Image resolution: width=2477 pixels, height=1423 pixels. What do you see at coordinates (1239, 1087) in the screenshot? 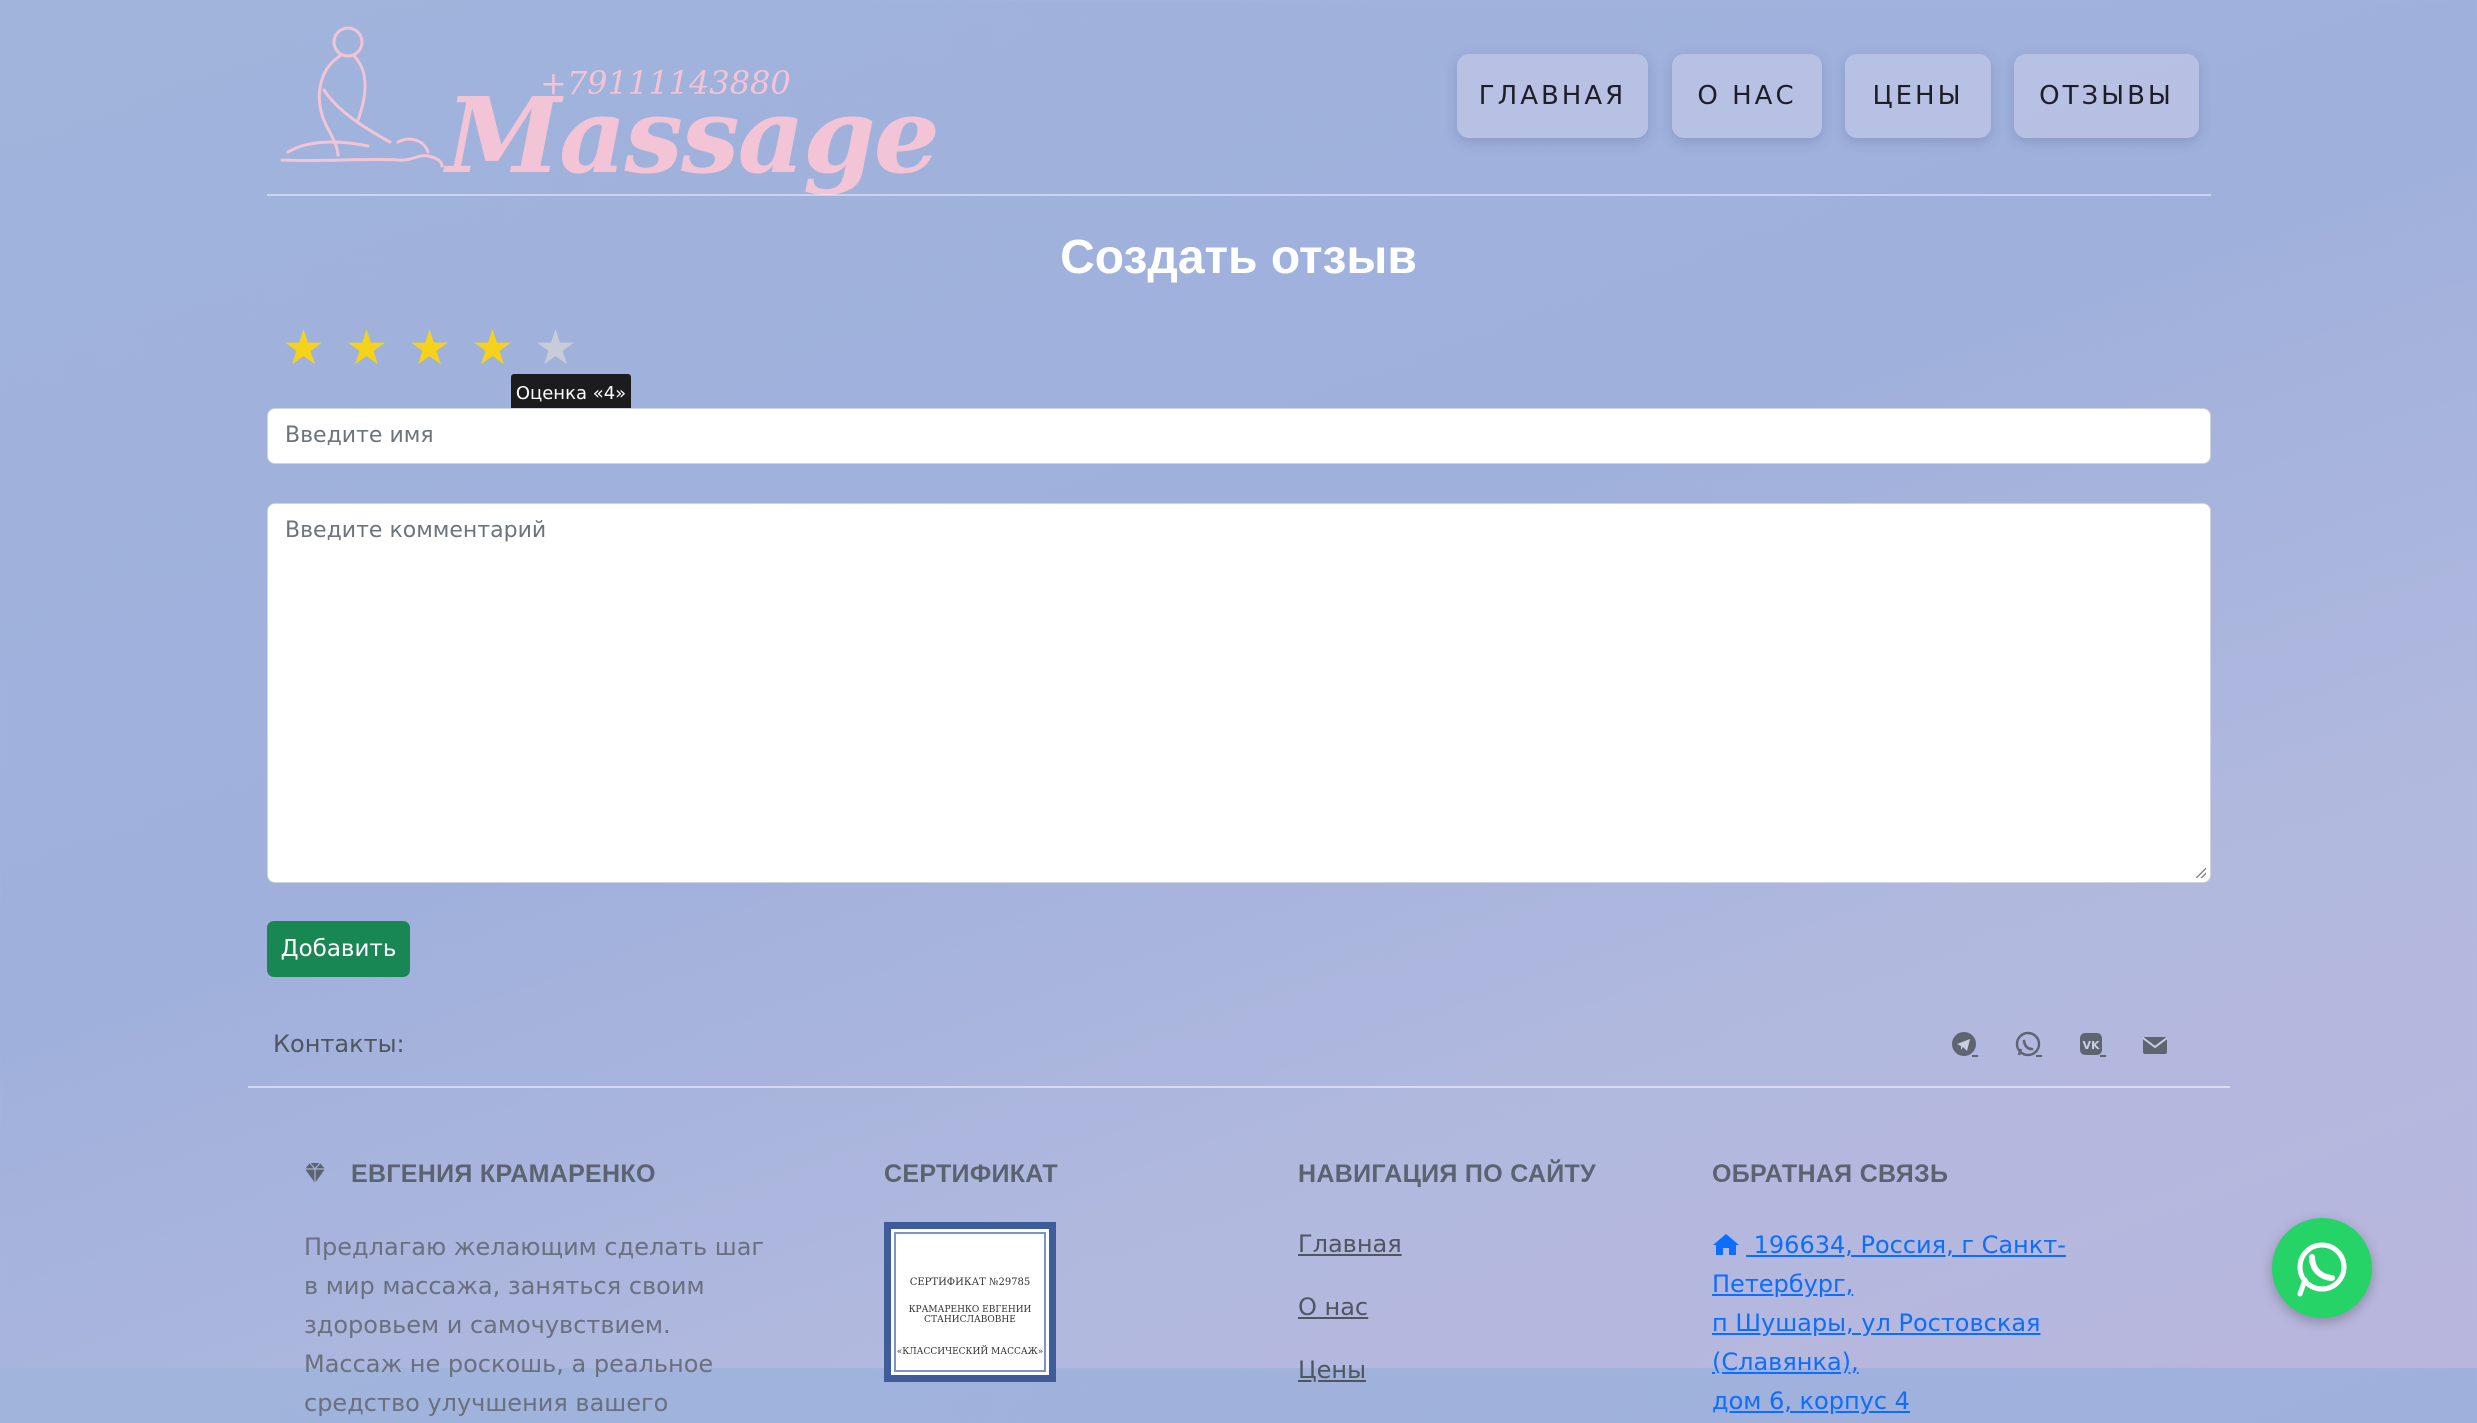
I see `footer-divider` at bounding box center [1239, 1087].